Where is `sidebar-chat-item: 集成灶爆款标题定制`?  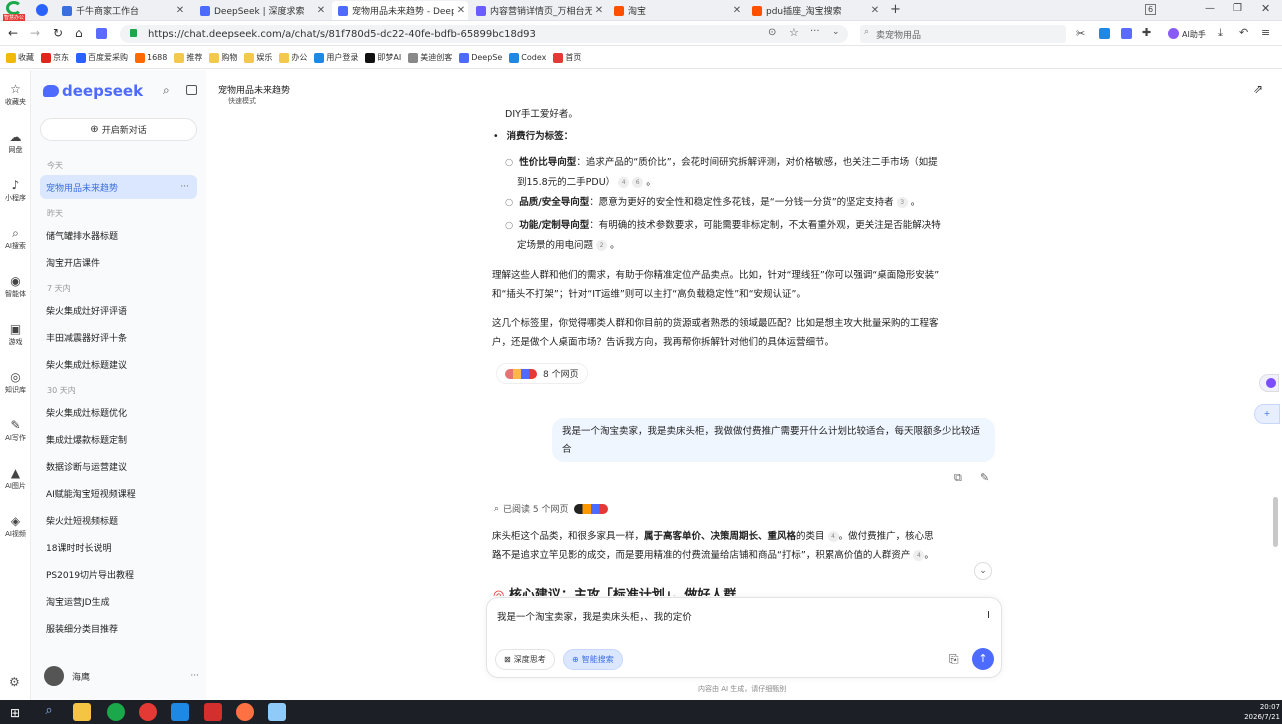
sidebar-chat-item: 集成灶爆款标题定制 is located at coordinates (118, 439).